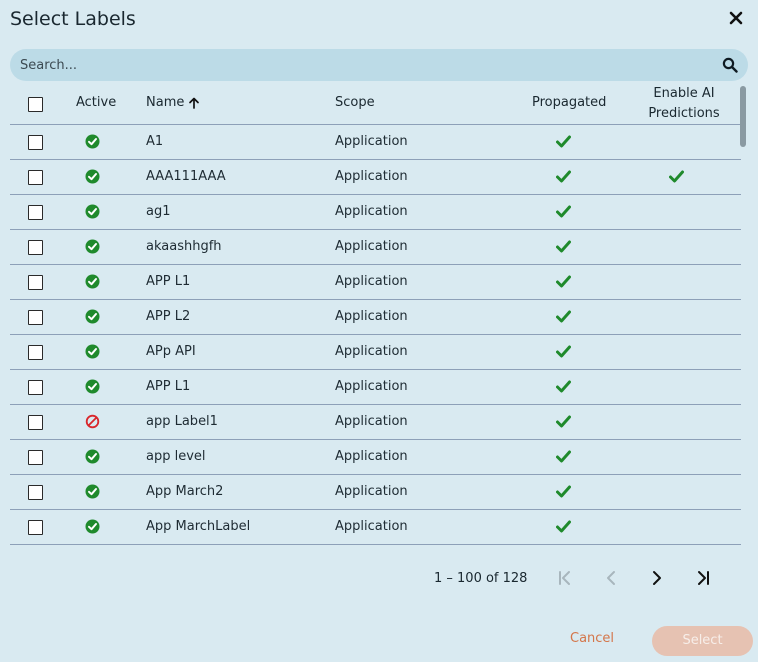 Image resolution: width=758 pixels, height=662 pixels. What do you see at coordinates (96, 102) in the screenshot?
I see `column-header-active: Active` at bounding box center [96, 102].